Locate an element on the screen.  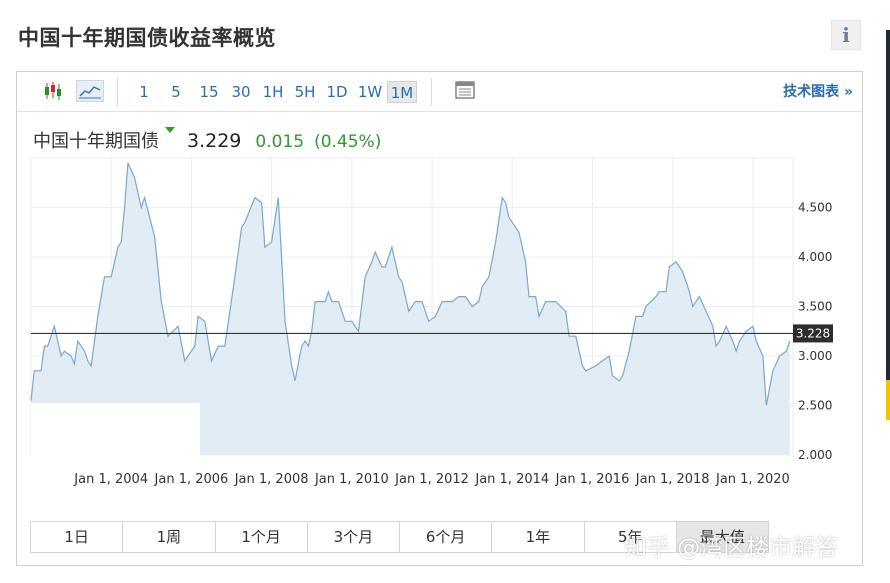
blank-overlay is located at coordinates (115, 429).